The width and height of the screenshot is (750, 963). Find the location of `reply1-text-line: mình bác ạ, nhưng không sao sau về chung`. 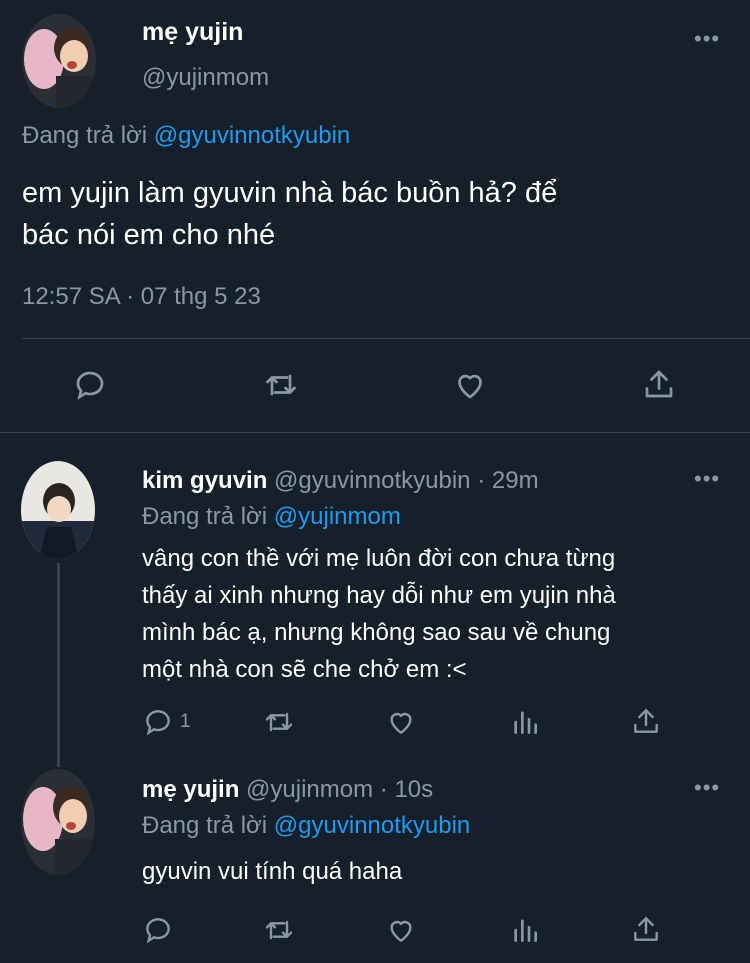

reply1-text-line: mình bác ạ, nhưng không sao sau về chung is located at coordinates (376, 632).